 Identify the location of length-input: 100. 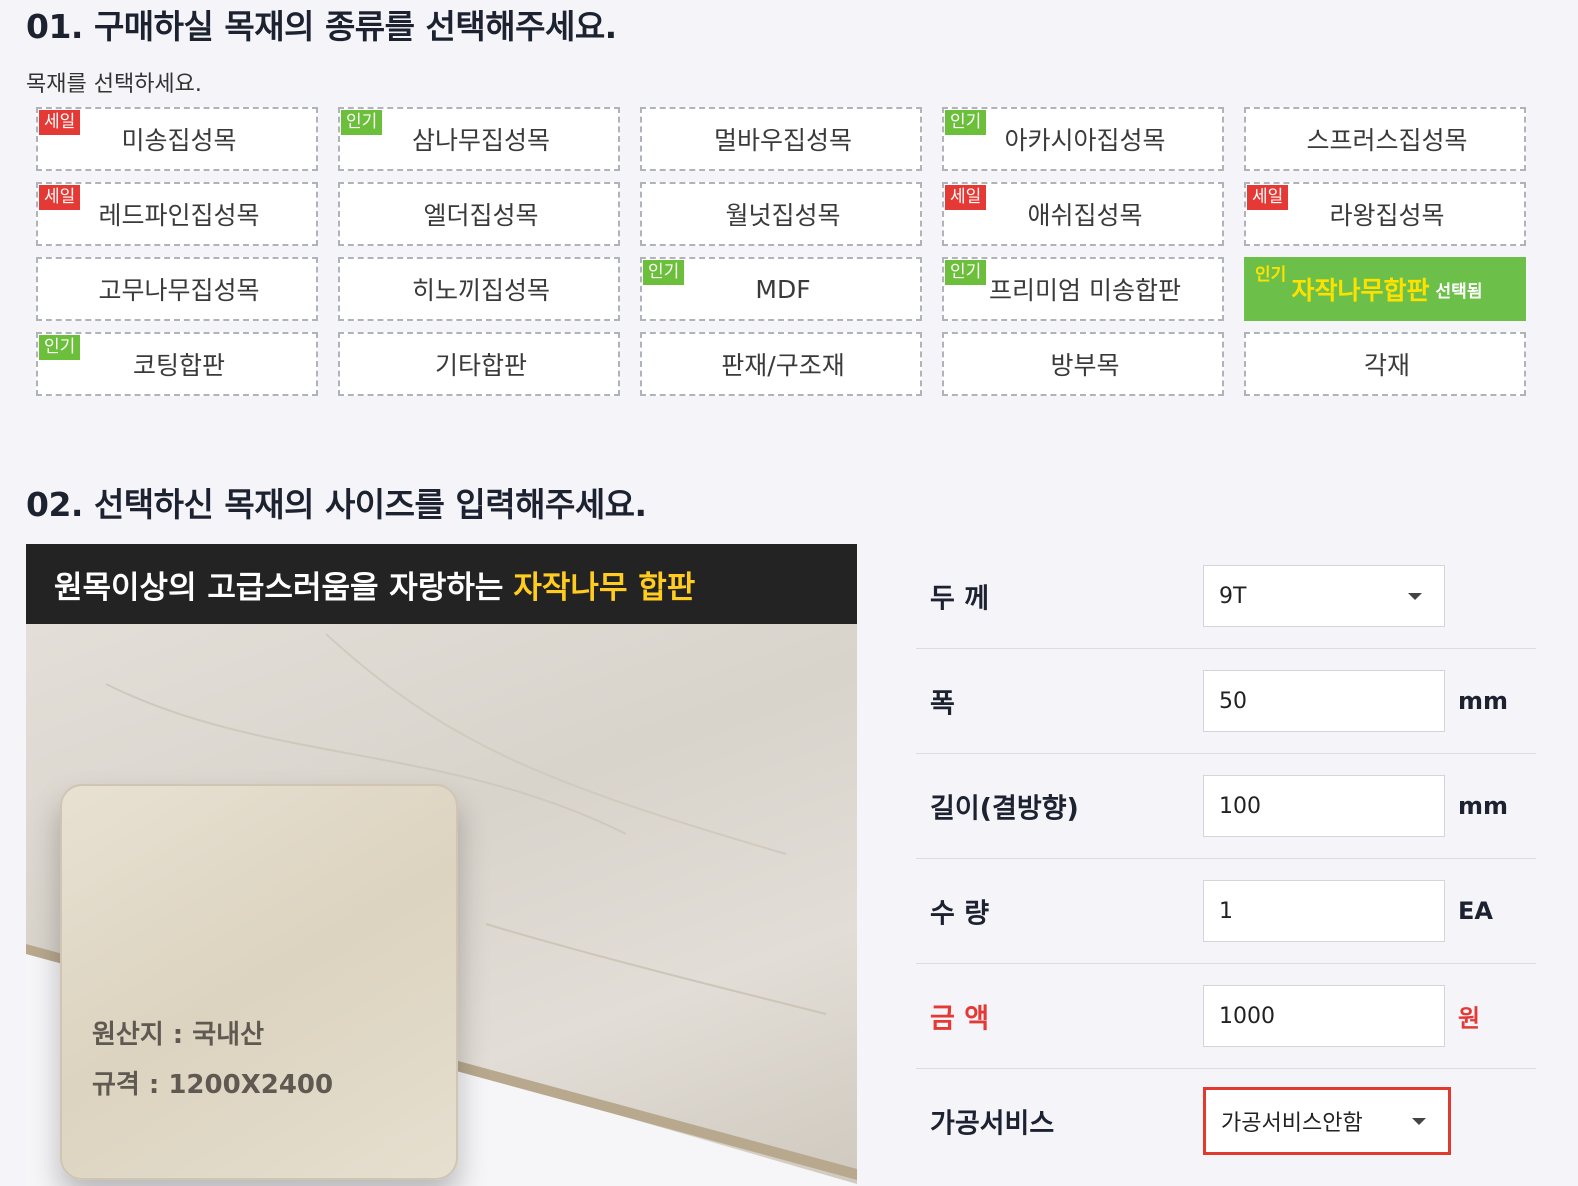
(1324, 806).